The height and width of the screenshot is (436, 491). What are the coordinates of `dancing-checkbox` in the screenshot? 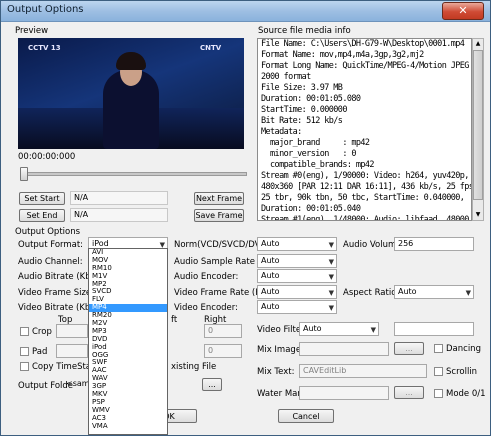 It's located at (438, 348).